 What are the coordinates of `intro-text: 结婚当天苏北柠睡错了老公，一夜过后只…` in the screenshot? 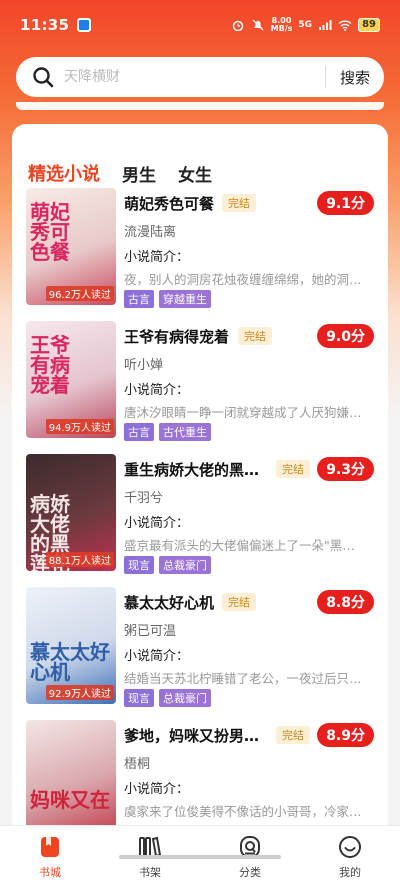 It's located at (243, 678).